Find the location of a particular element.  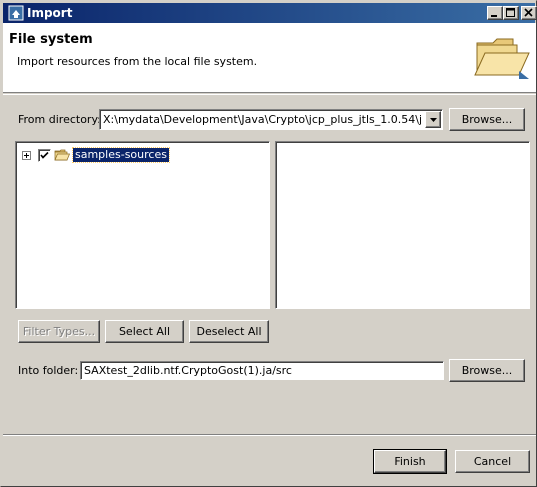

folder-icon is located at coordinates (62, 155).